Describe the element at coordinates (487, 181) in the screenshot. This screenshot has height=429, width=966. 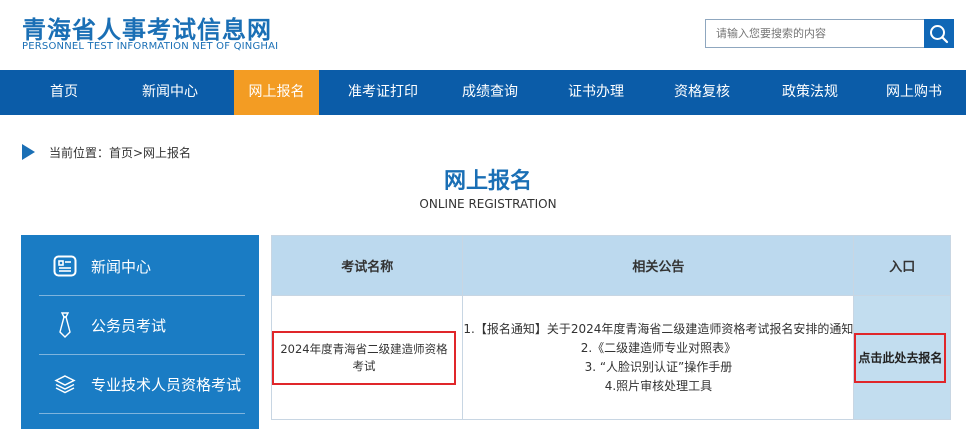
I see `page-title: 网上报名` at that location.